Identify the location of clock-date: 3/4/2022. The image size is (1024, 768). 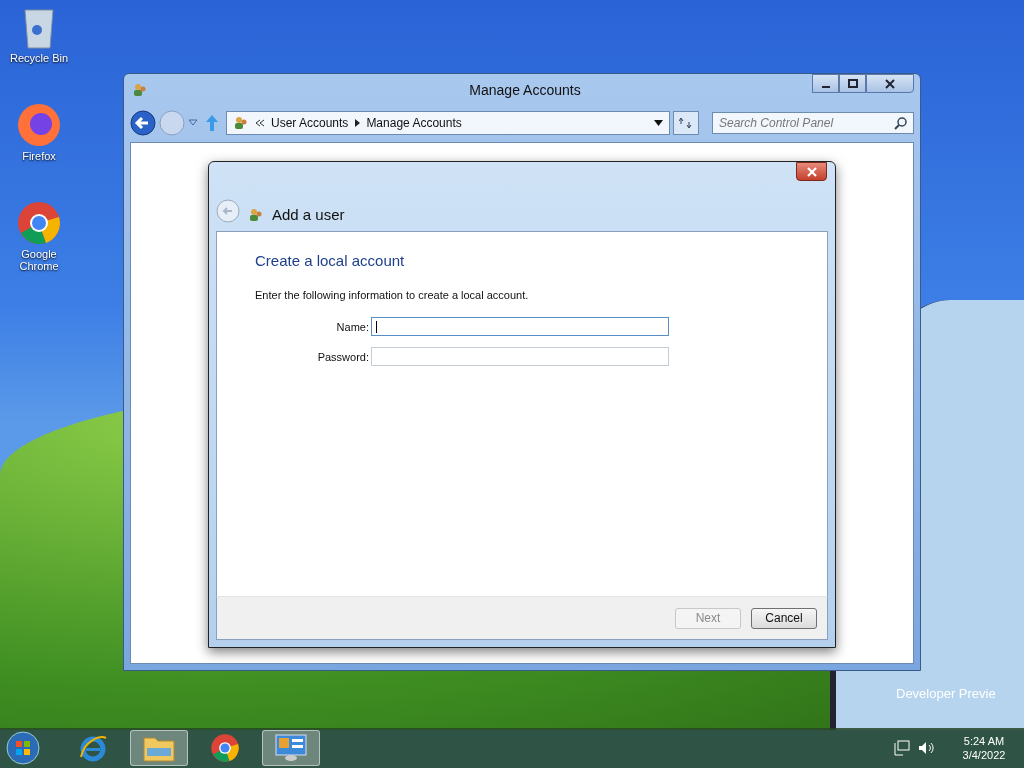
(984, 755).